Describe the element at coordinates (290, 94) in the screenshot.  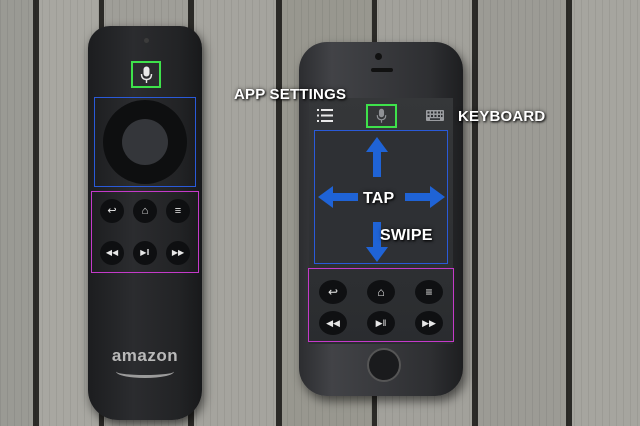
I see `app-settings-label: APP SETTINGS` at that location.